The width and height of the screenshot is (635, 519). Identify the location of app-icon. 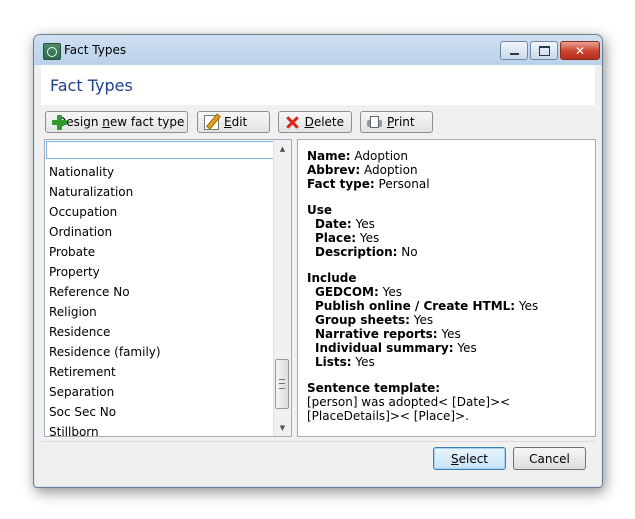
(52, 51).